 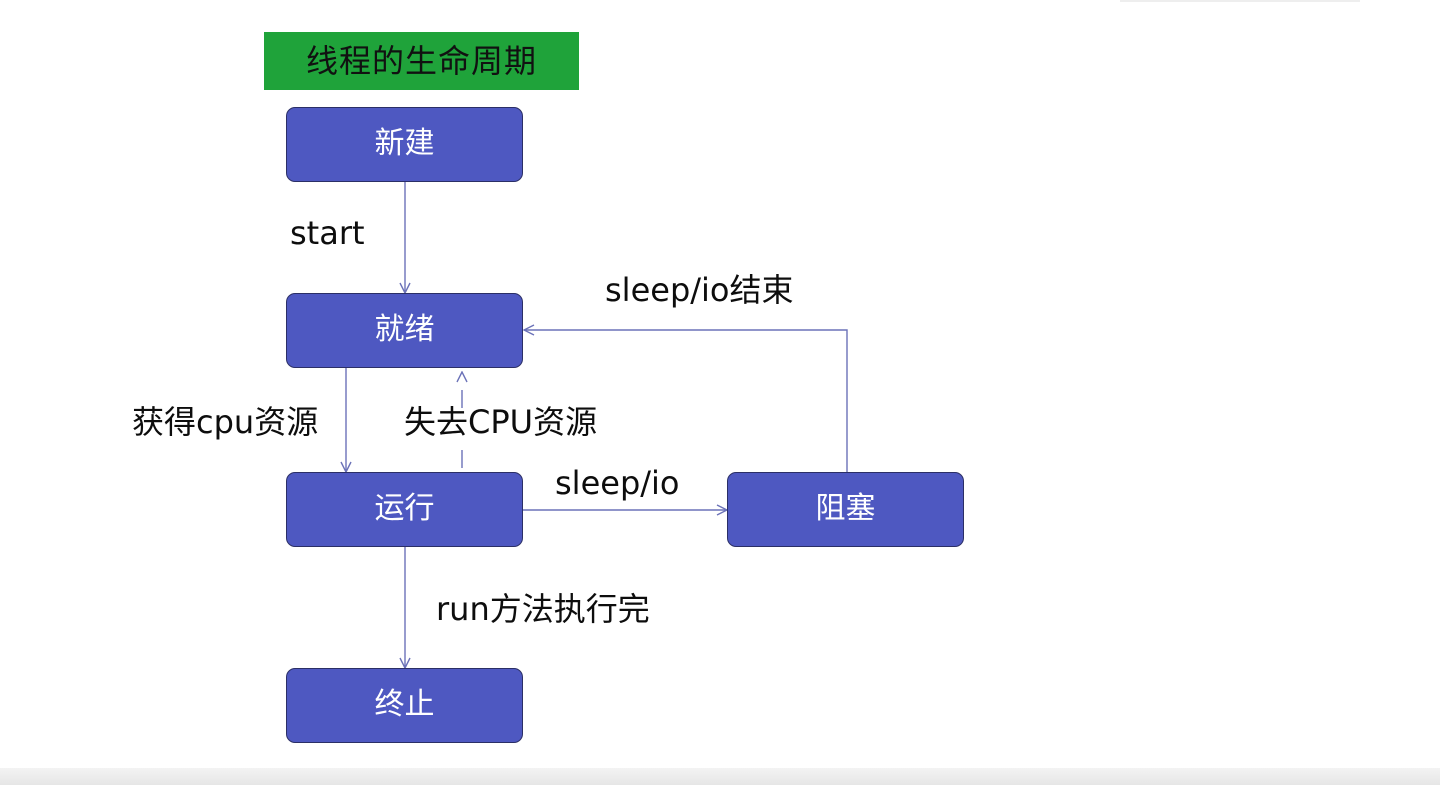 I want to click on label-start: start, so click(x=327, y=233).